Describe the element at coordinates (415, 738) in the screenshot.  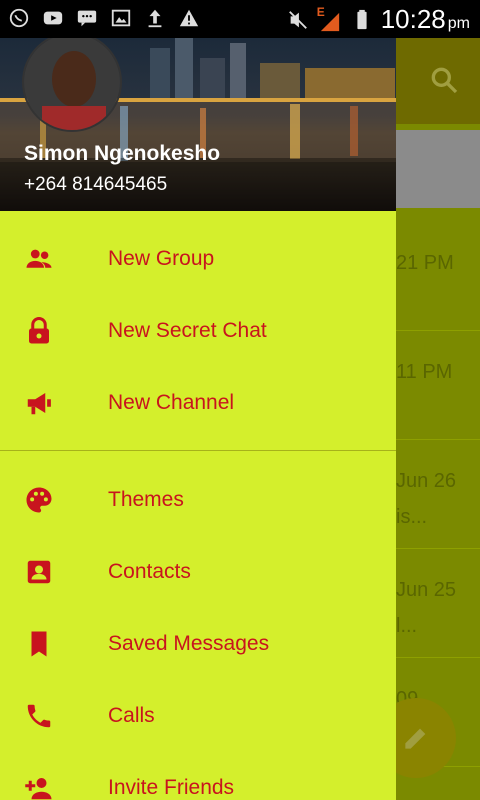
I see `pencil-icon` at that location.